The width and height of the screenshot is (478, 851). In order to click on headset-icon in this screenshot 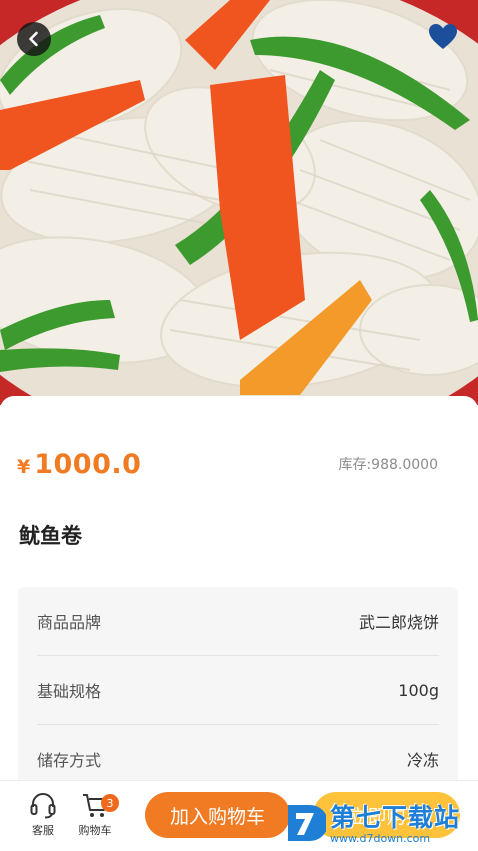, I will do `click(43, 806)`.